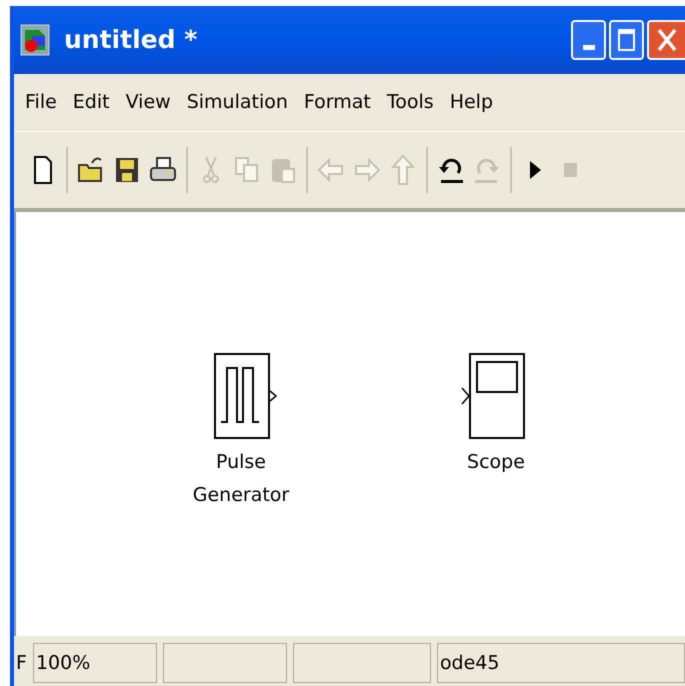 Image resolution: width=685 pixels, height=686 pixels. I want to click on maximize-button, so click(626, 40).